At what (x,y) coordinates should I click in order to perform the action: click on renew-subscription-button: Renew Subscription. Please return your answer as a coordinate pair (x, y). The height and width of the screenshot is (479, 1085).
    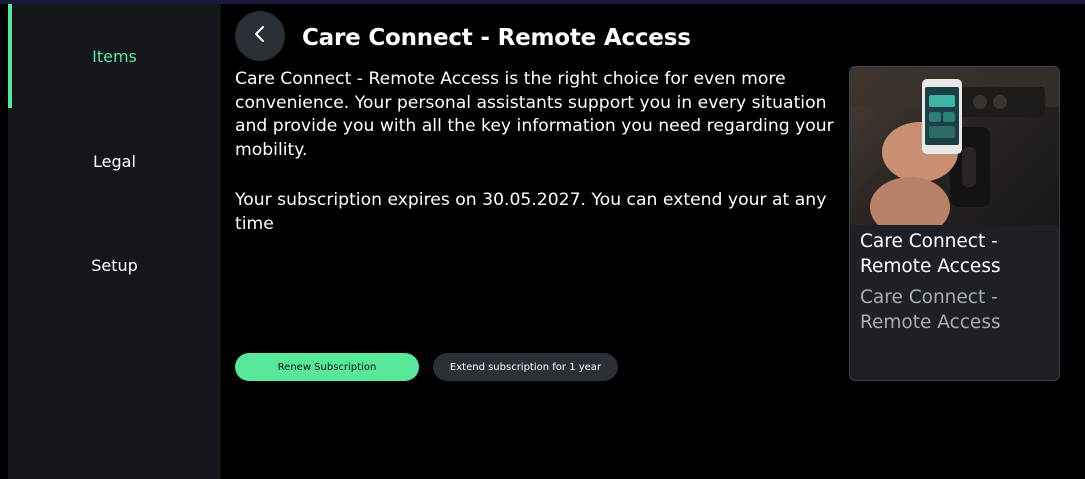
    Looking at the image, I should click on (327, 367).